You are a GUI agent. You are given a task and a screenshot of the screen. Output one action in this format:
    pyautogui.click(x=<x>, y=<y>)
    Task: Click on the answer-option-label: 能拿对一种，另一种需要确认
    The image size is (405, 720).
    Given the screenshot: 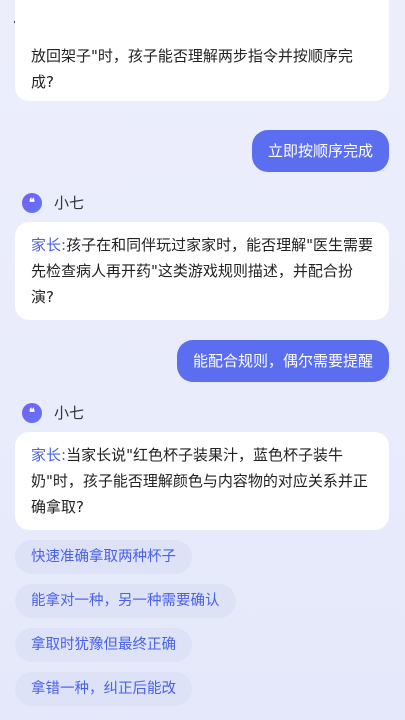 What is the action you would take?
    pyautogui.click(x=125, y=601)
    